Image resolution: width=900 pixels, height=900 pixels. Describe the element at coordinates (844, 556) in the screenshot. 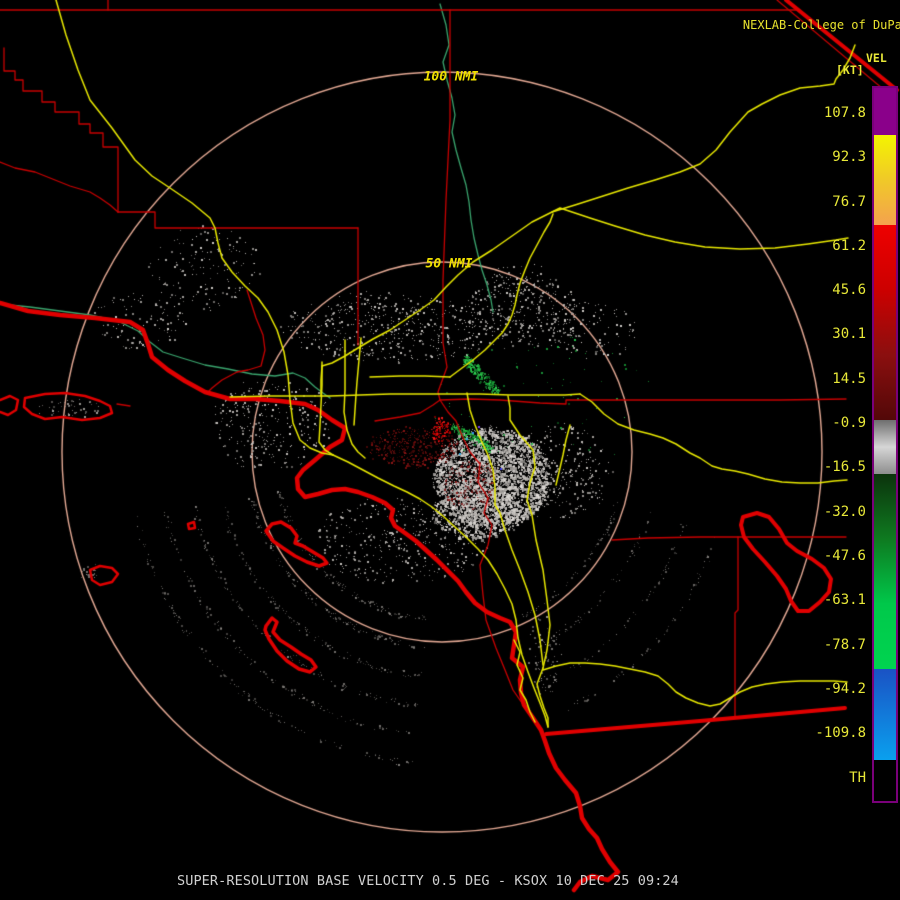

I see `colorbar-tick-label: -47.6` at that location.